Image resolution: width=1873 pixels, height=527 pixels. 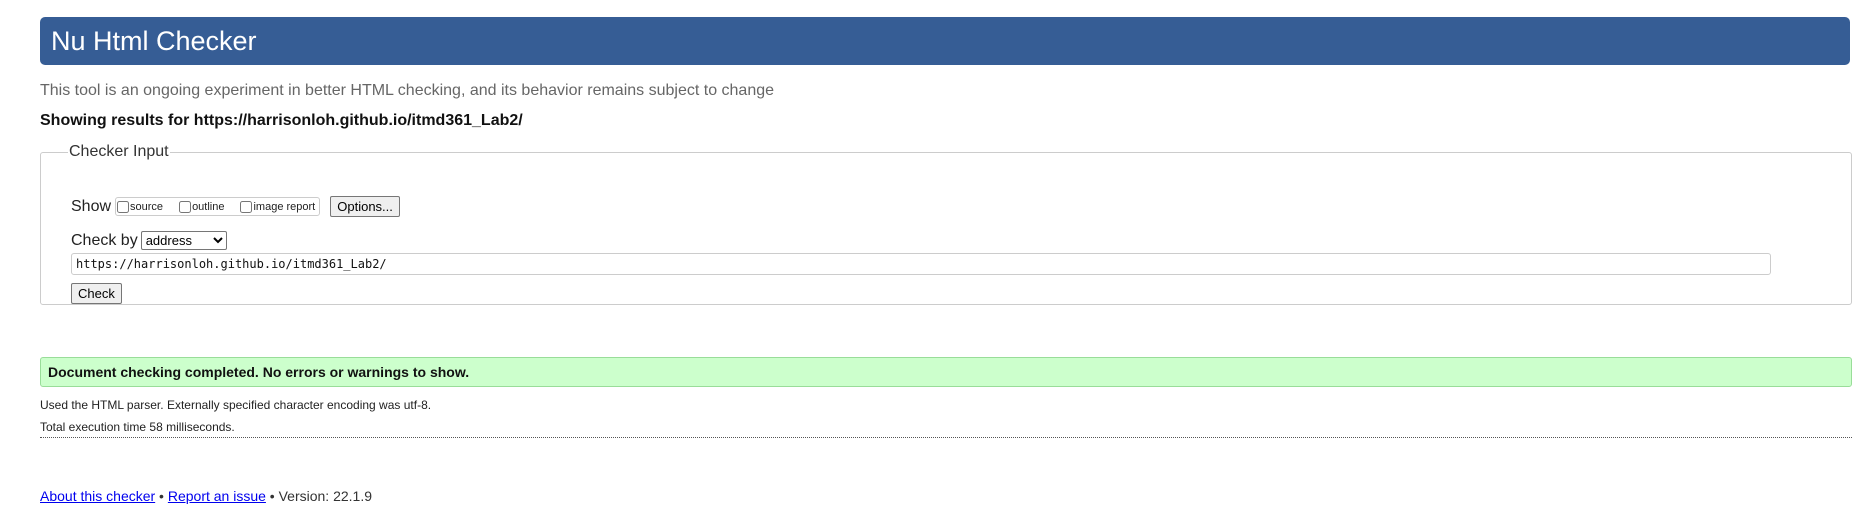 What do you see at coordinates (945, 41) in the screenshot?
I see `header-banner: Nu Html Checker` at bounding box center [945, 41].